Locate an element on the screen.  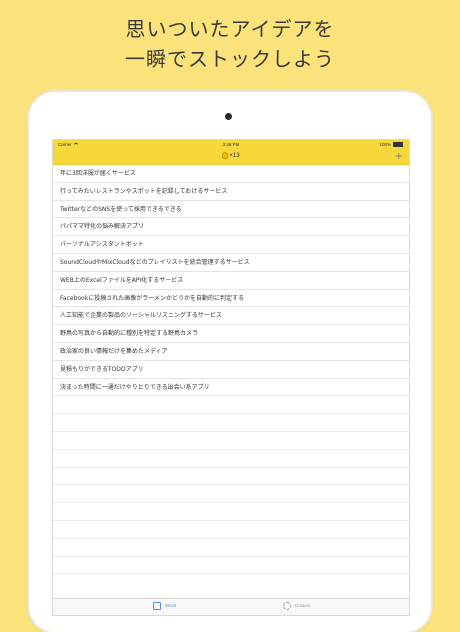
idea-count: ×13 is located at coordinates (234, 156).